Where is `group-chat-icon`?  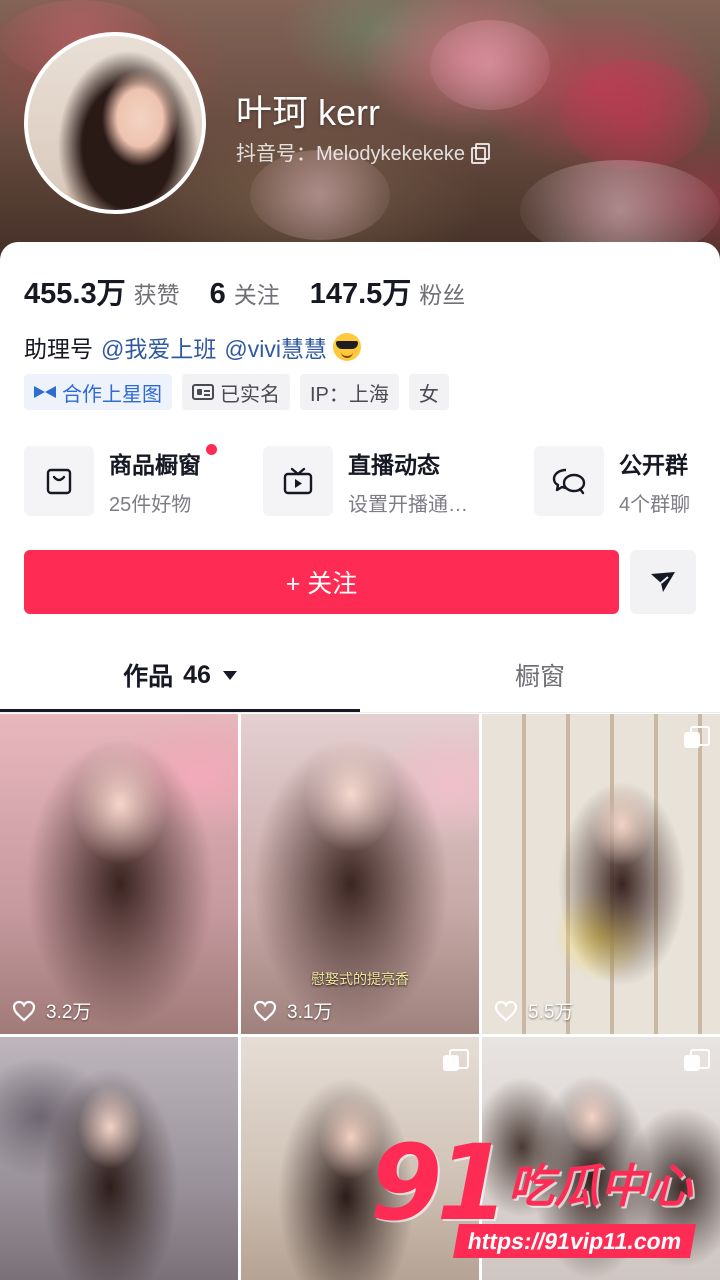
group-chat-icon is located at coordinates (569, 481).